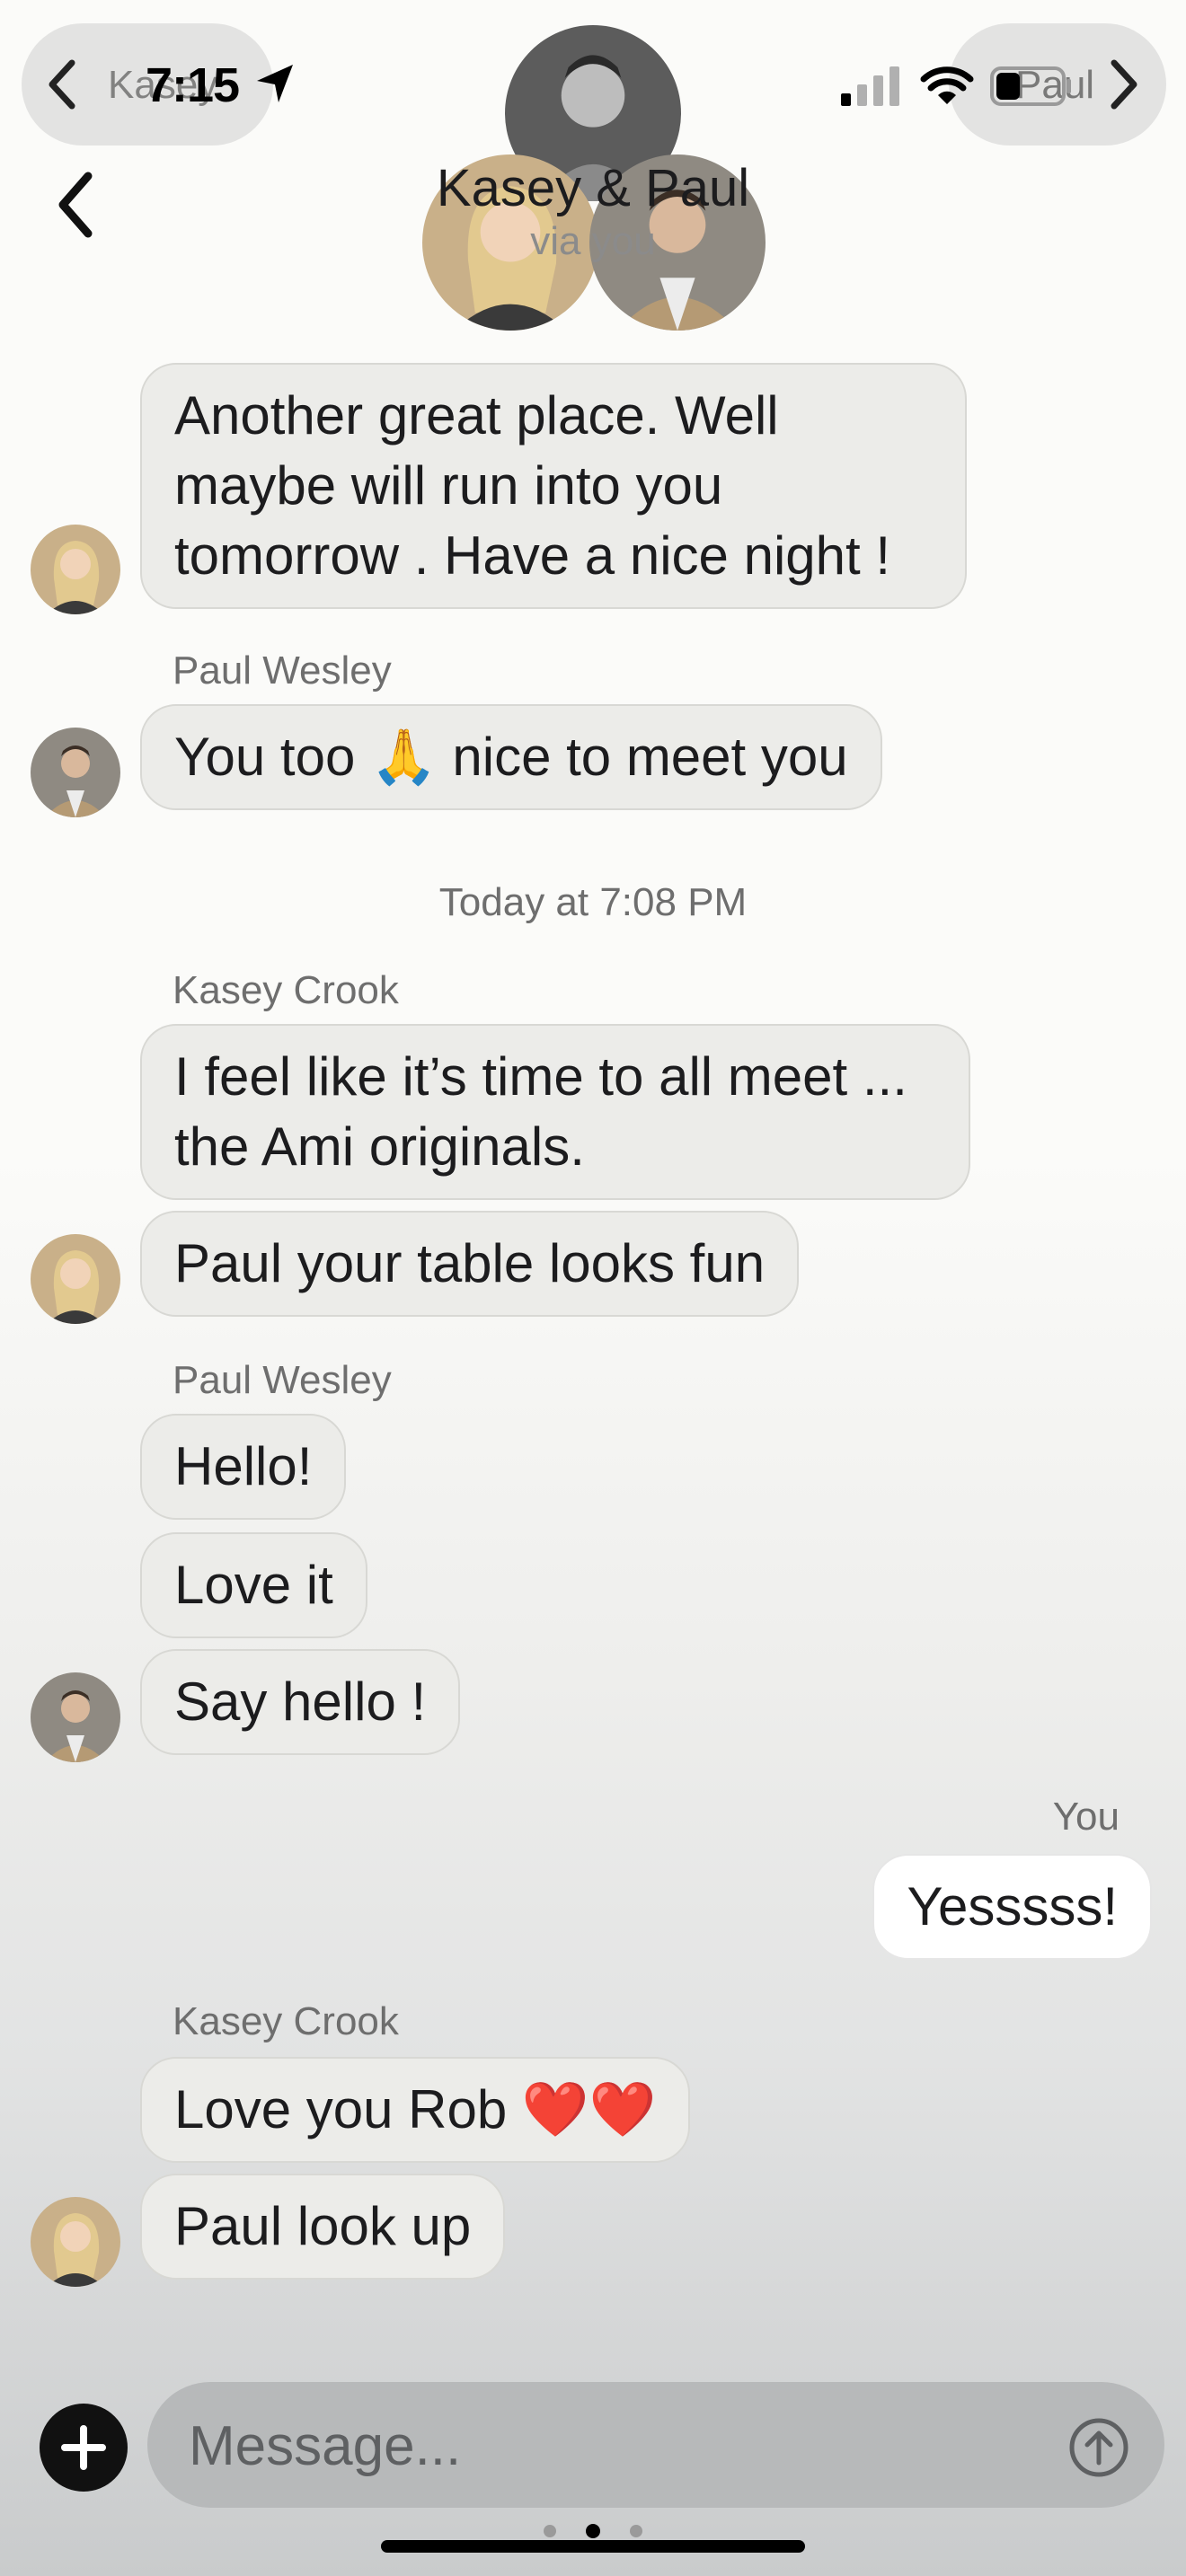 The width and height of the screenshot is (1186, 2576). Describe the element at coordinates (1124, 84) in the screenshot. I see `chevron-right-icon` at that location.